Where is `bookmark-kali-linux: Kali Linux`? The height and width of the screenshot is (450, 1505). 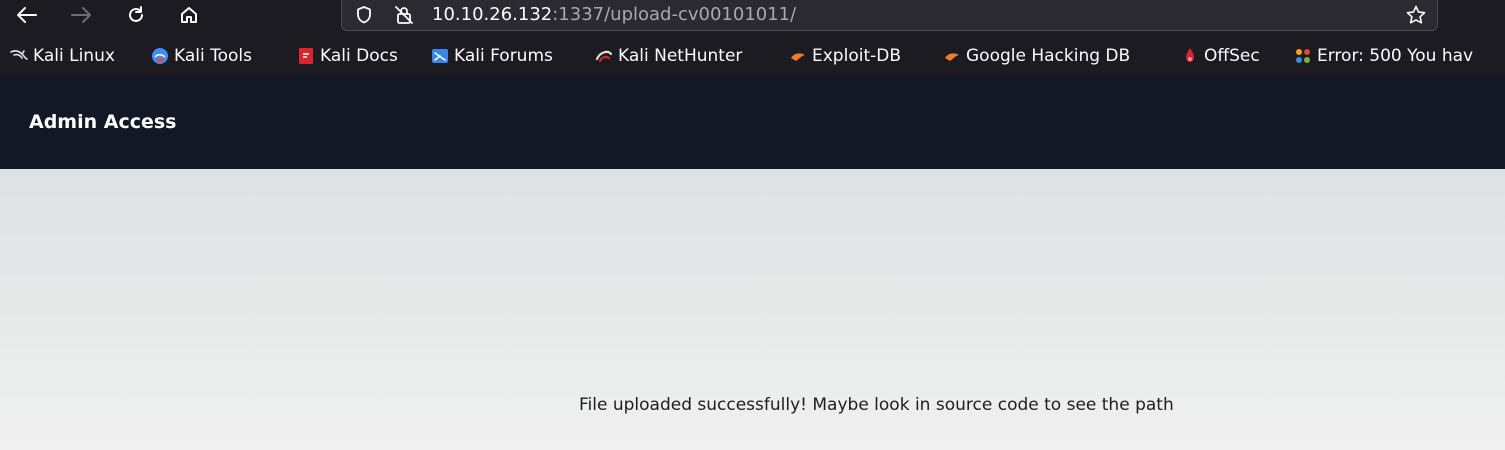
bookmark-kali-linux: Kali Linux is located at coordinates (62, 56).